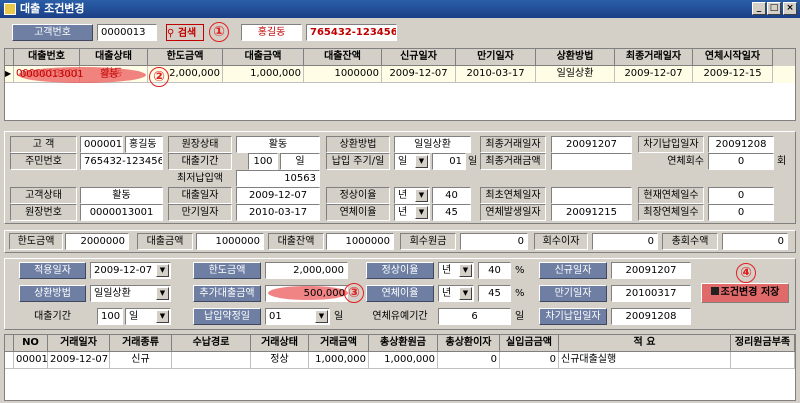  What do you see at coordinates (573, 293) in the screenshot?
I see `change-maturity-label: 만기일자` at bounding box center [573, 293].